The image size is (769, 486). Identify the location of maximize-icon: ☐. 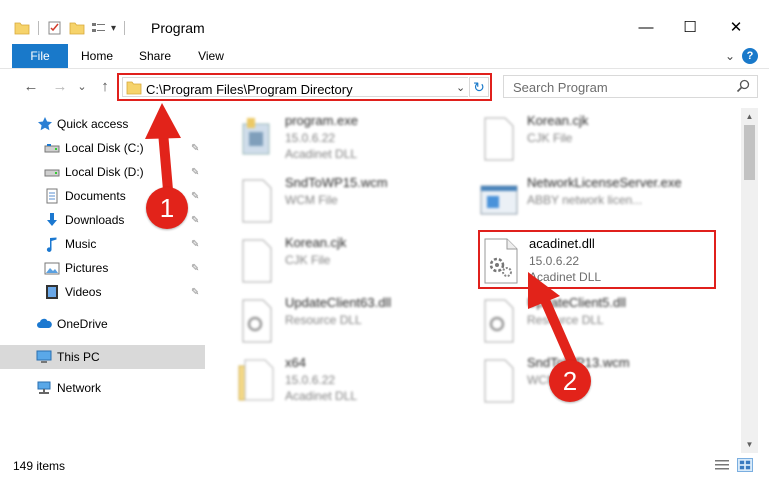
(690, 27).